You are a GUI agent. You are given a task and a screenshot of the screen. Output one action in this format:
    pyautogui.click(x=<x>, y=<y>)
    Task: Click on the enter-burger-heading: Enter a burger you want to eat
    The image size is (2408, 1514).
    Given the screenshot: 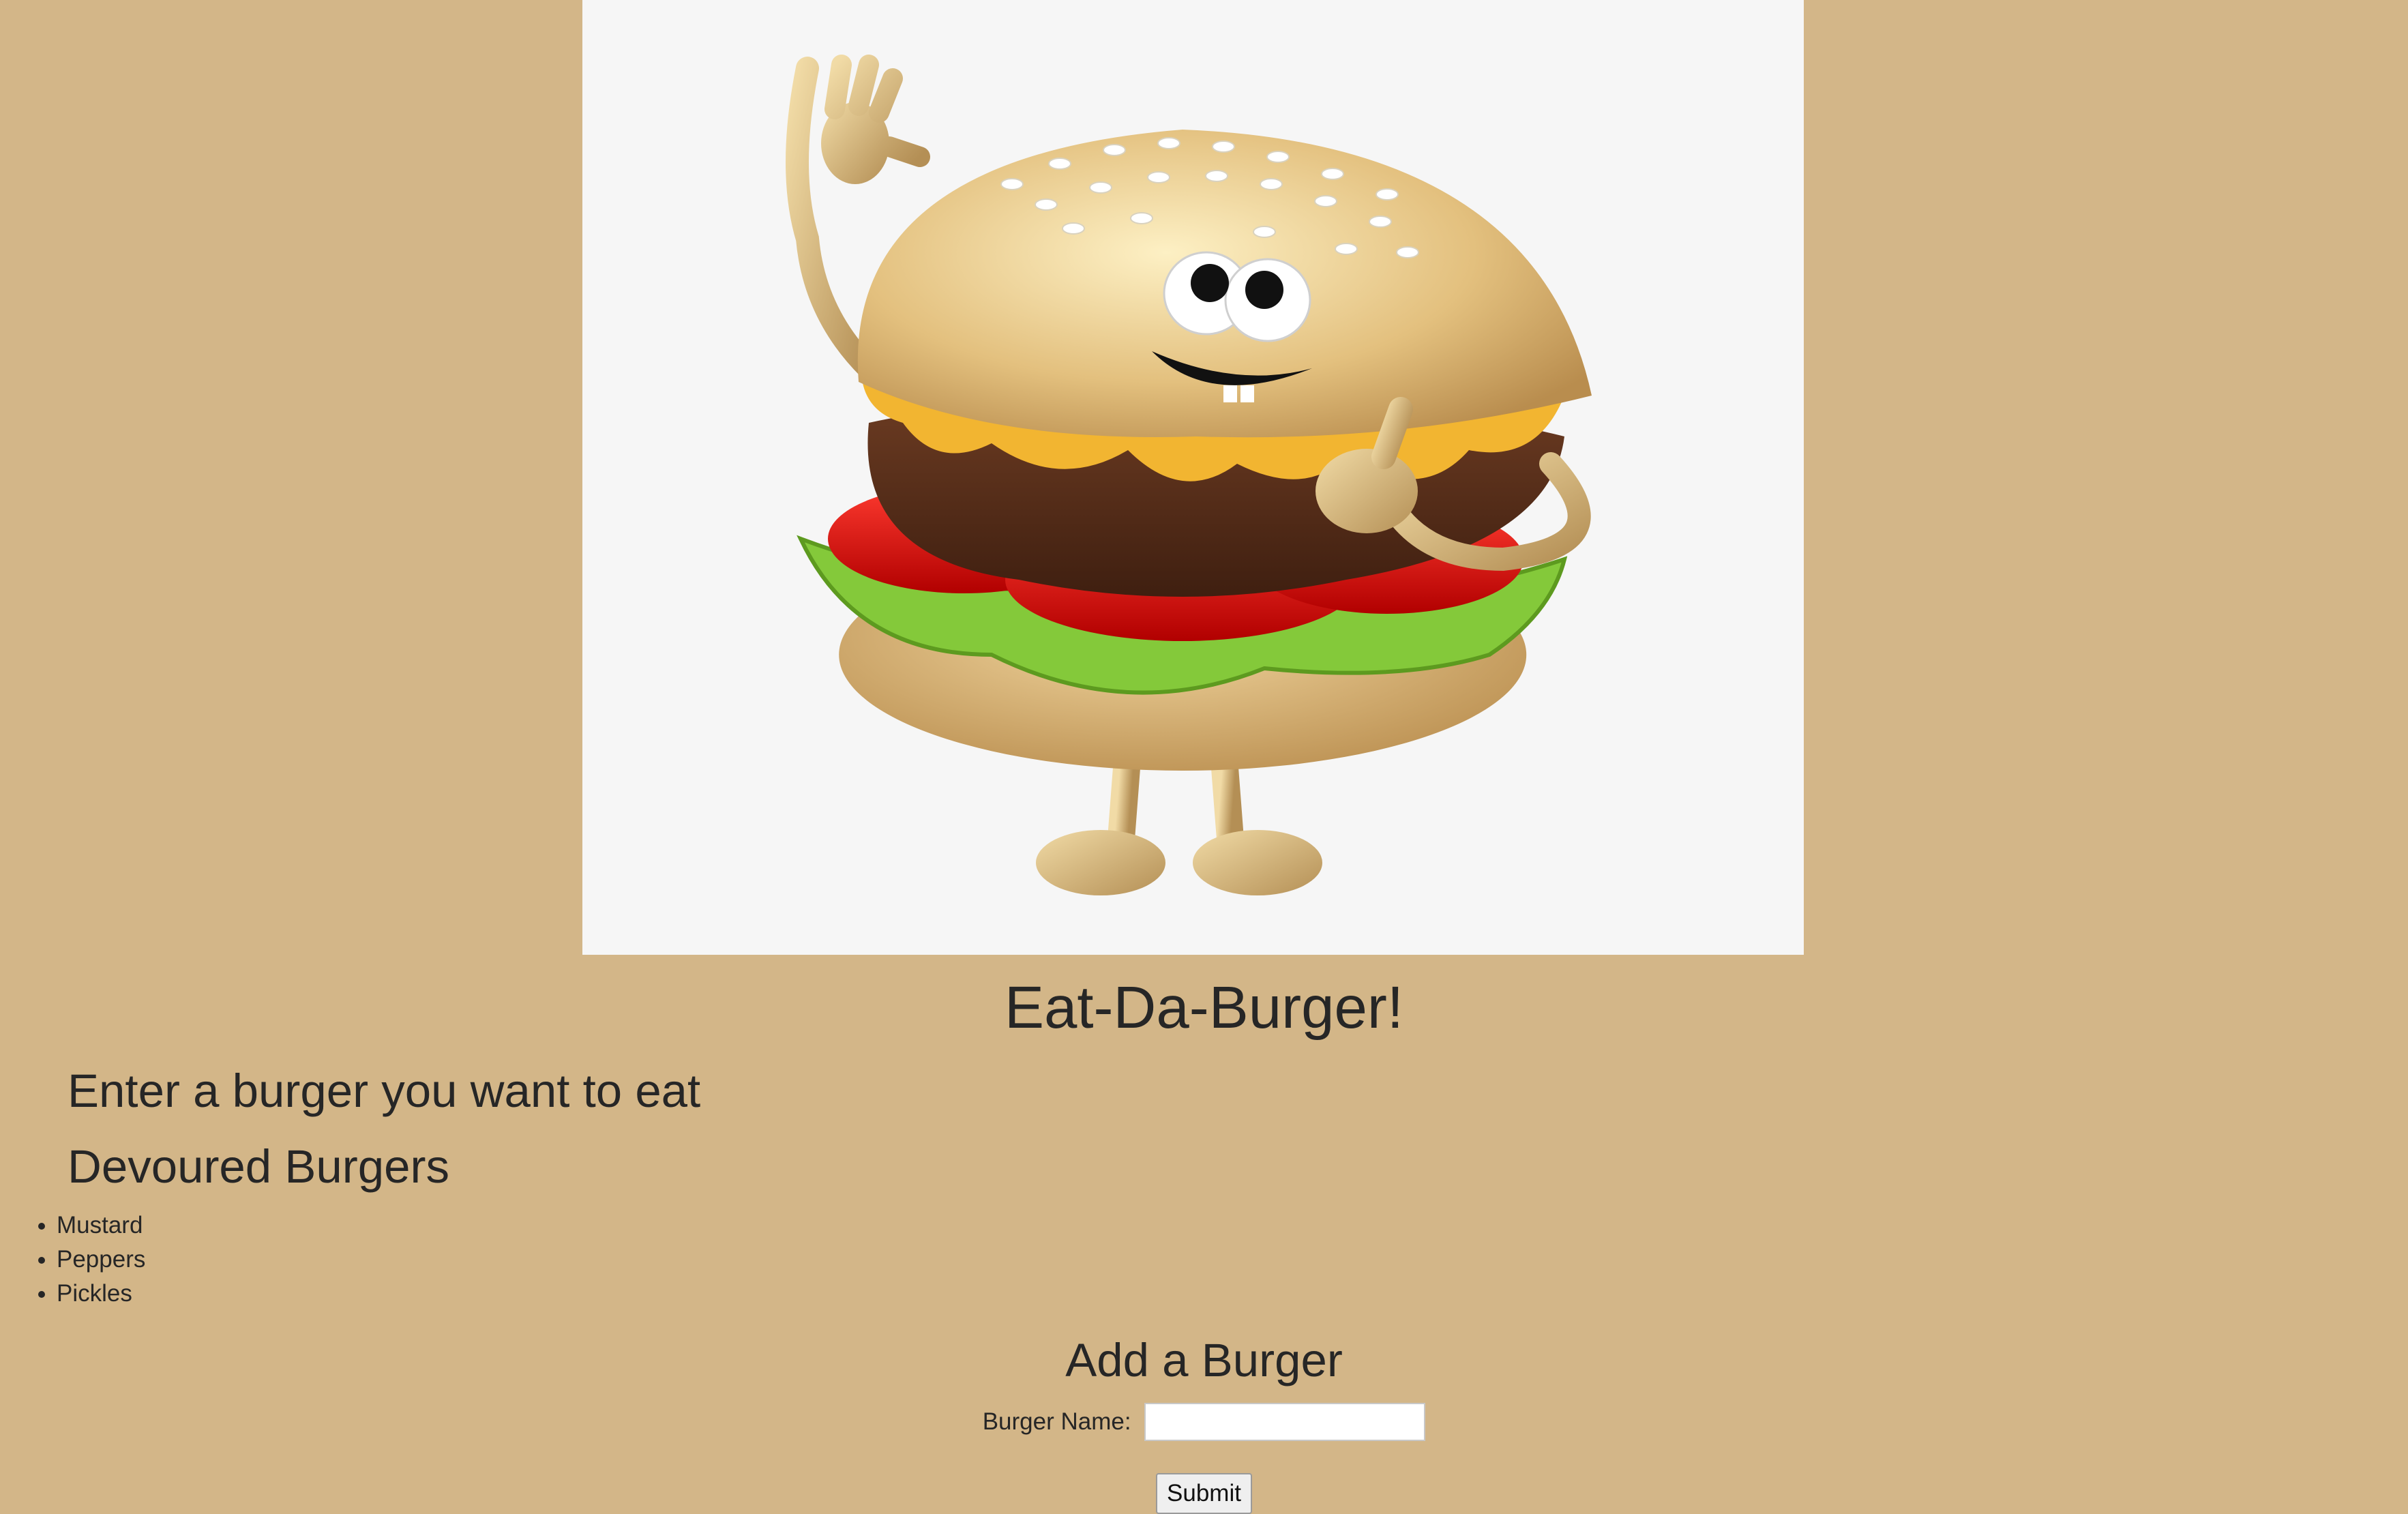 What is the action you would take?
    pyautogui.click(x=384, y=1091)
    